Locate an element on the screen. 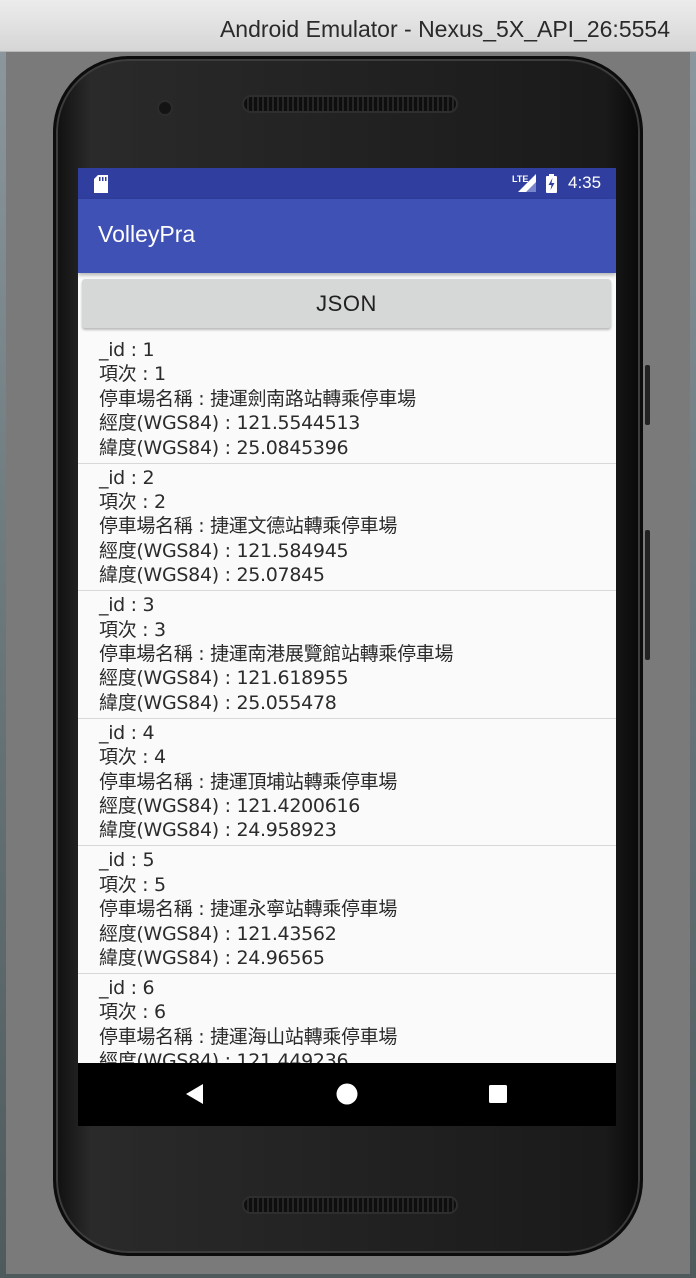 The height and width of the screenshot is (1278, 696). longitude-text: 經度(WGS84) : 121.43562 is located at coordinates (218, 933).